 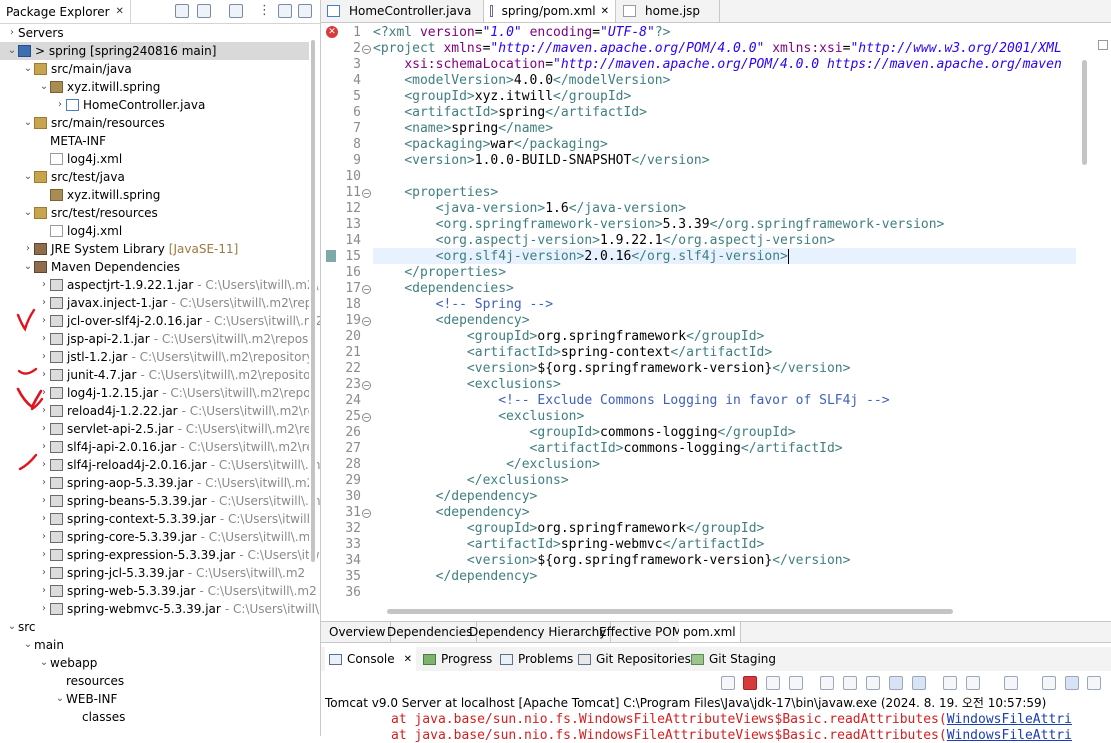 I want to click on link-with-editor-icon, so click(x=204, y=11).